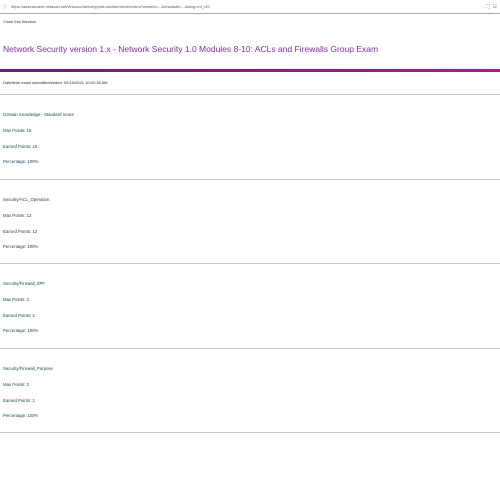 The width and height of the screenshot is (500, 500). I want to click on max-points: Max Points: 12, so click(17, 215).